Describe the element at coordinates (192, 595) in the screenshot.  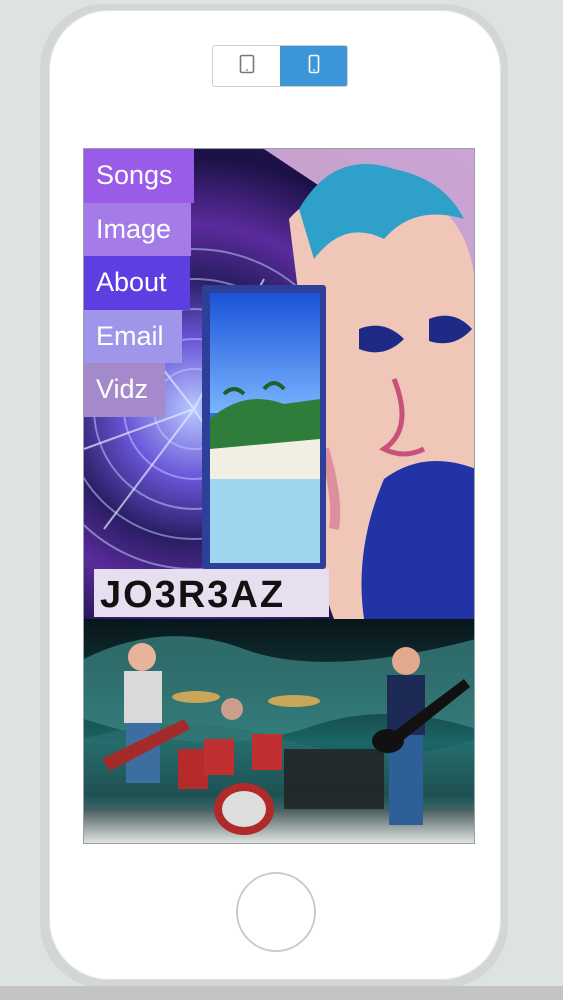
I see `svg-text: JO3R3AZ` at that location.